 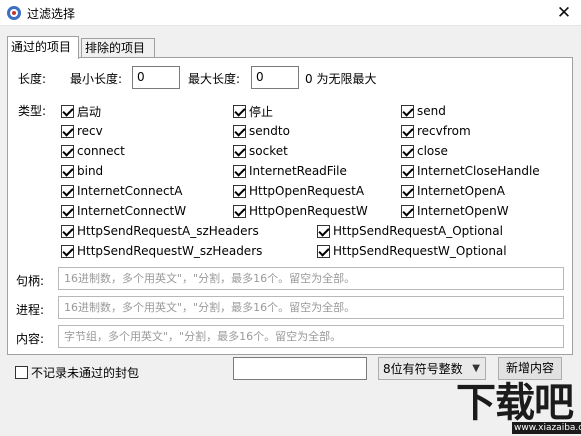 I want to click on length-note: 0 为无限最大, so click(x=341, y=79).